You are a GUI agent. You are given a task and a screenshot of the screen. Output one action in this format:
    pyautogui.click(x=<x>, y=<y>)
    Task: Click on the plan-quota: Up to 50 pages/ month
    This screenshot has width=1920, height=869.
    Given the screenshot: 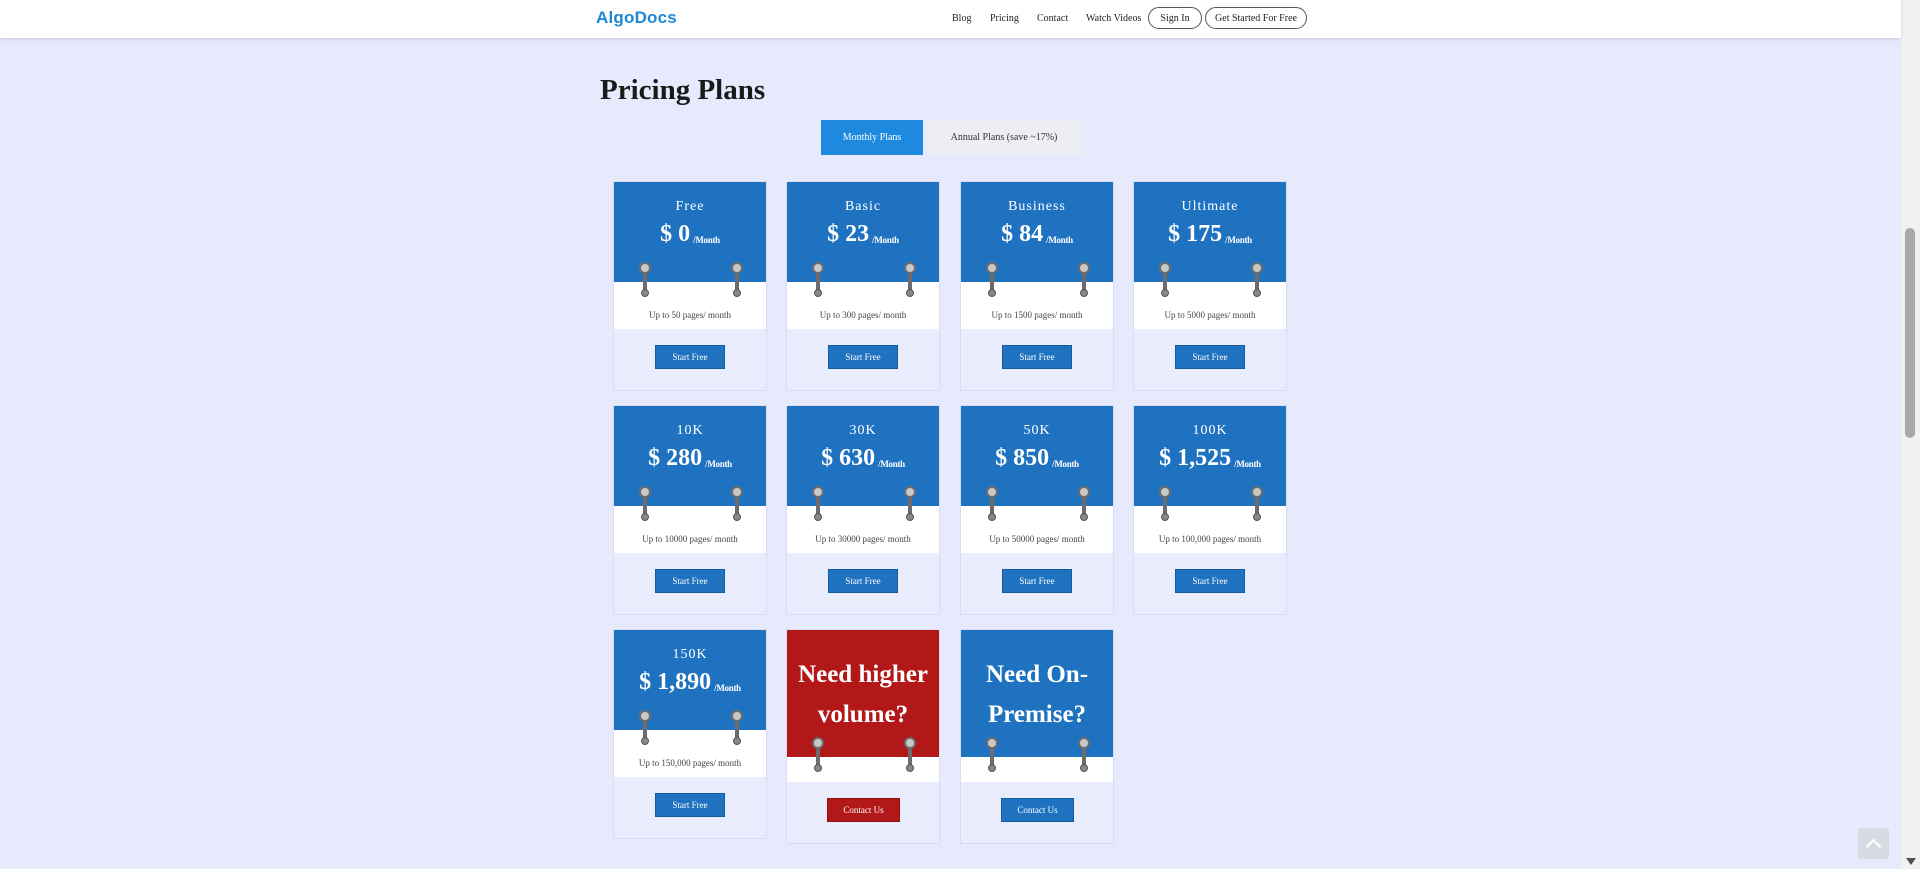 What is the action you would take?
    pyautogui.click(x=690, y=305)
    